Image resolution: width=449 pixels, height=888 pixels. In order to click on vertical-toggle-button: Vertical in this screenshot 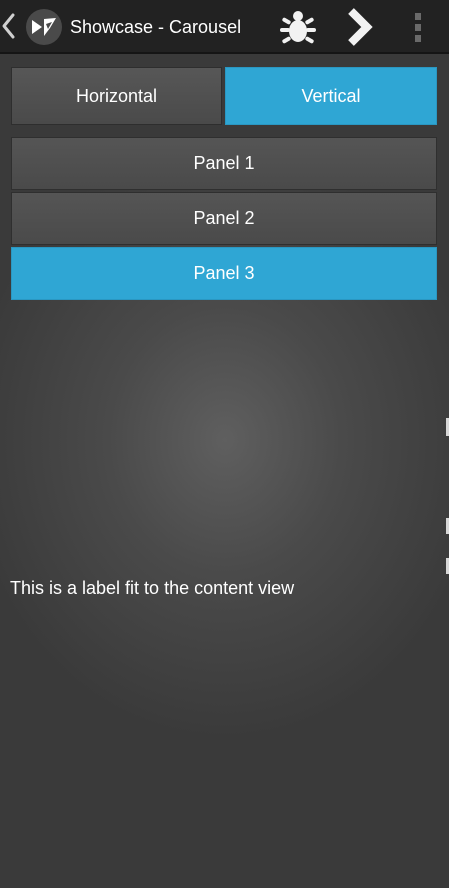, I will do `click(331, 96)`.